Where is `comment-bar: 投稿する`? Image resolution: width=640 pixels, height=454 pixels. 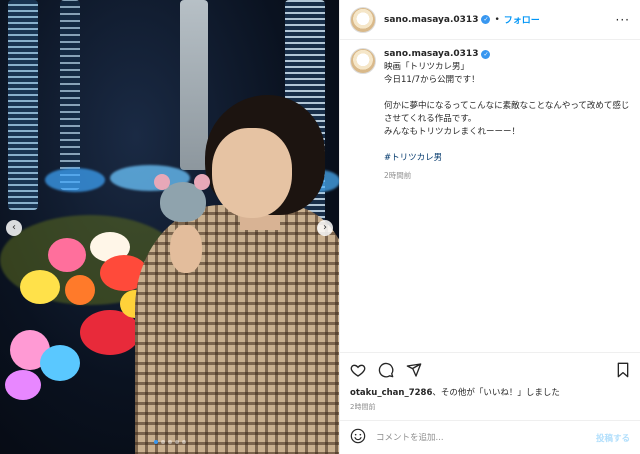
comment-bar: 投稿する is located at coordinates (490, 437).